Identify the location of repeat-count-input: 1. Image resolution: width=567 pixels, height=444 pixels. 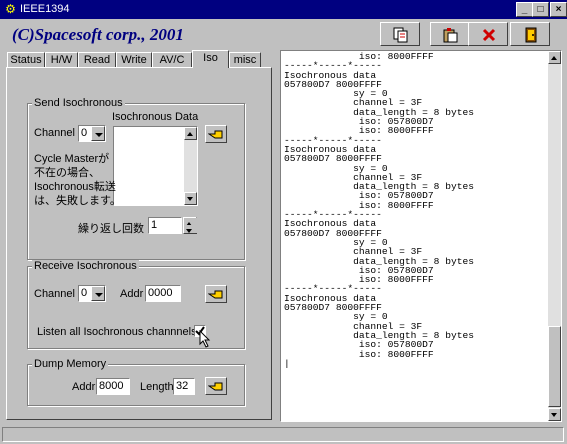
(165, 225).